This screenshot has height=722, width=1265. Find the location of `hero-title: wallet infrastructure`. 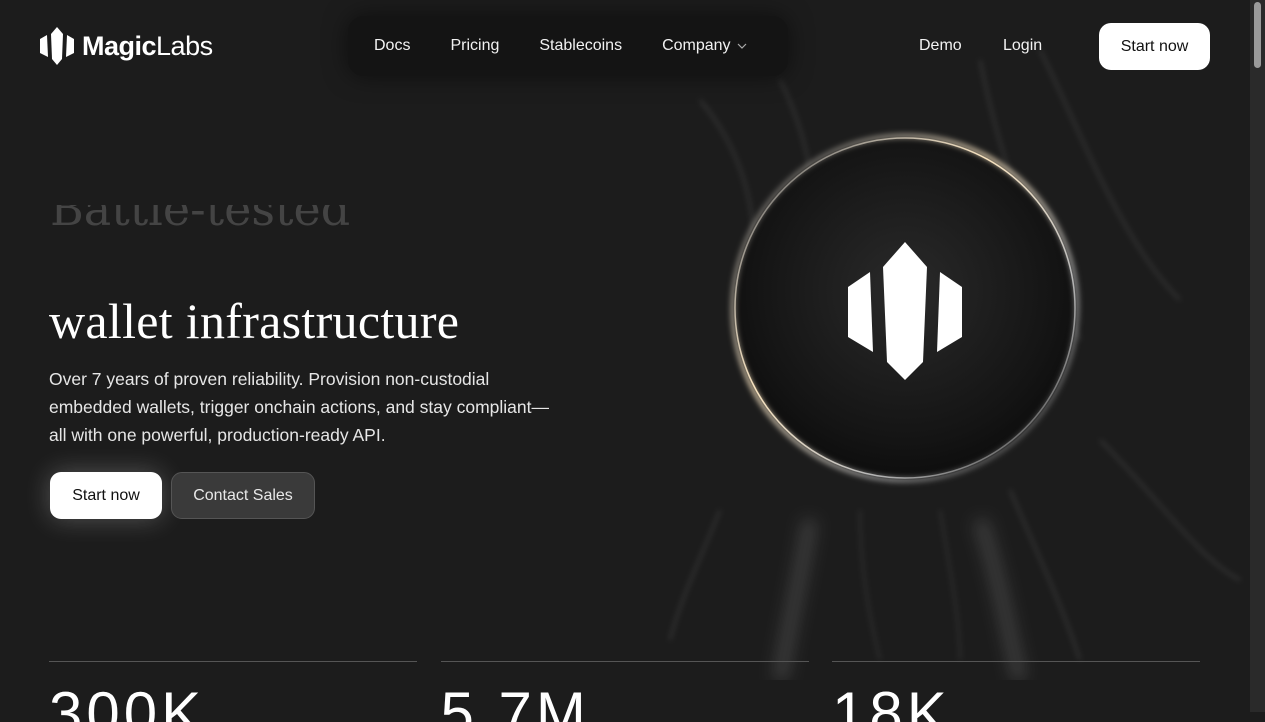

hero-title: wallet infrastructure is located at coordinates (254, 321).